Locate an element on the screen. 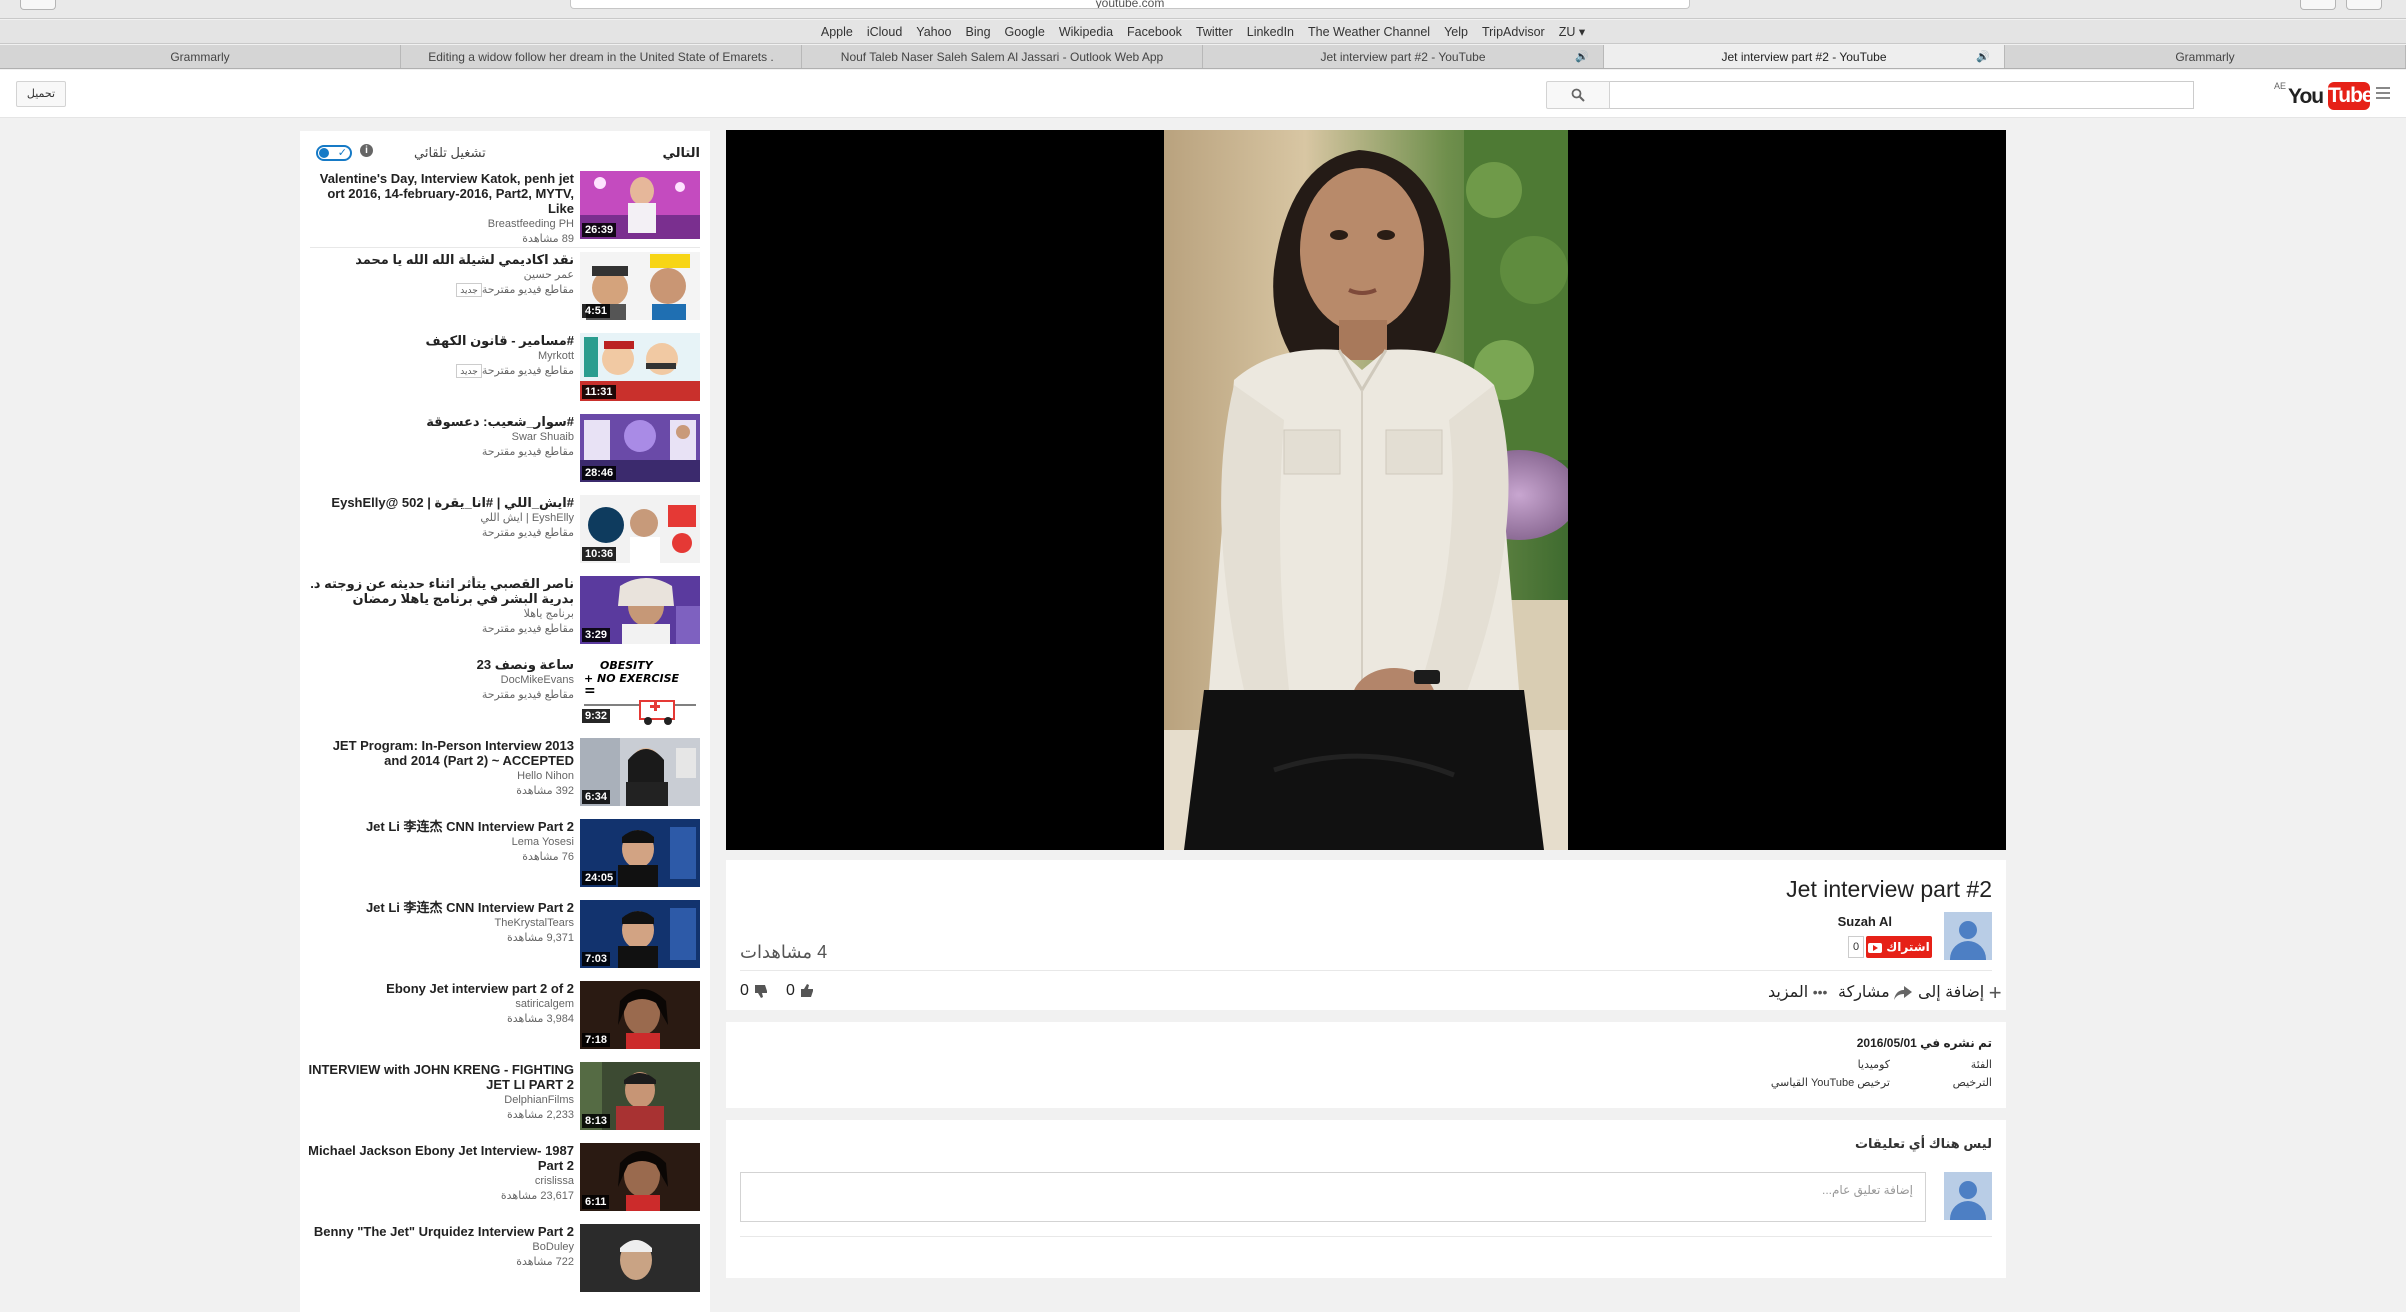  bookmark-item: Twitter is located at coordinates (1214, 32).